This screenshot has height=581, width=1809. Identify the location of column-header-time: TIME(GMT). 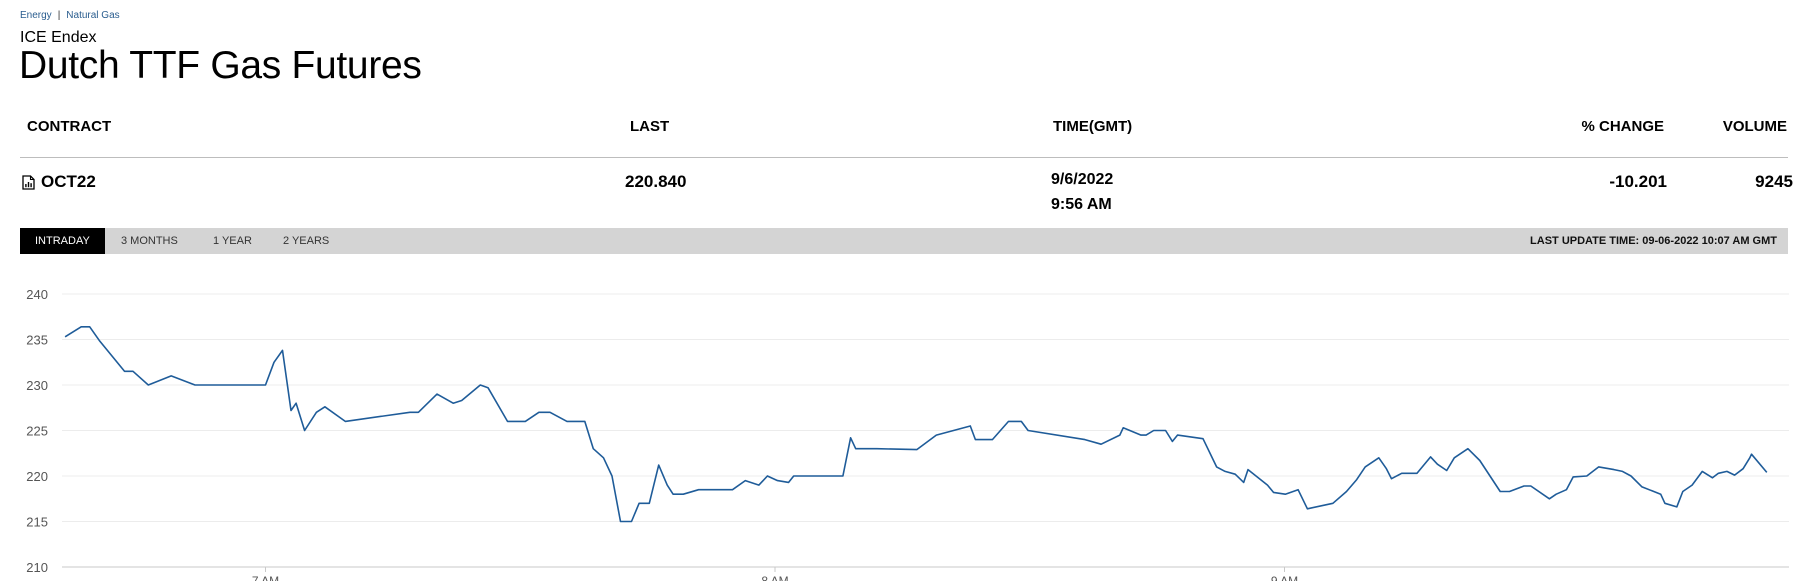
(1093, 126).